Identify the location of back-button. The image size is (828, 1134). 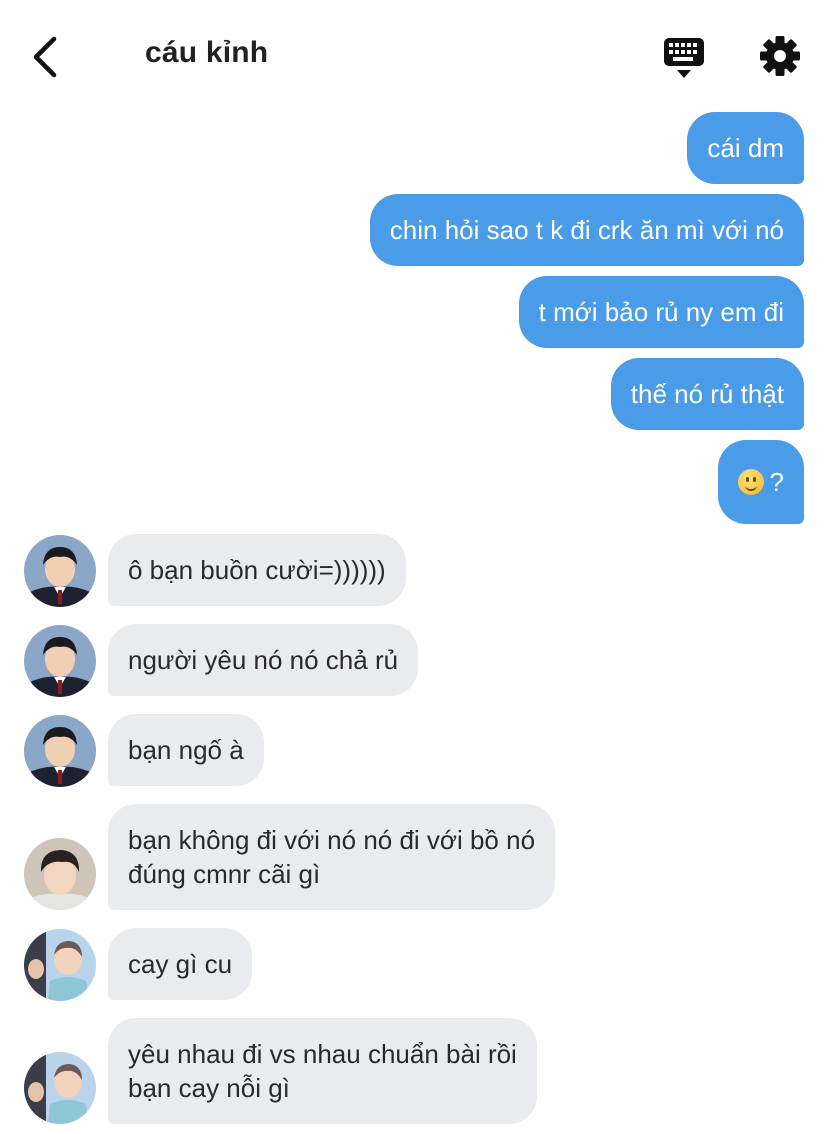
(45, 57).